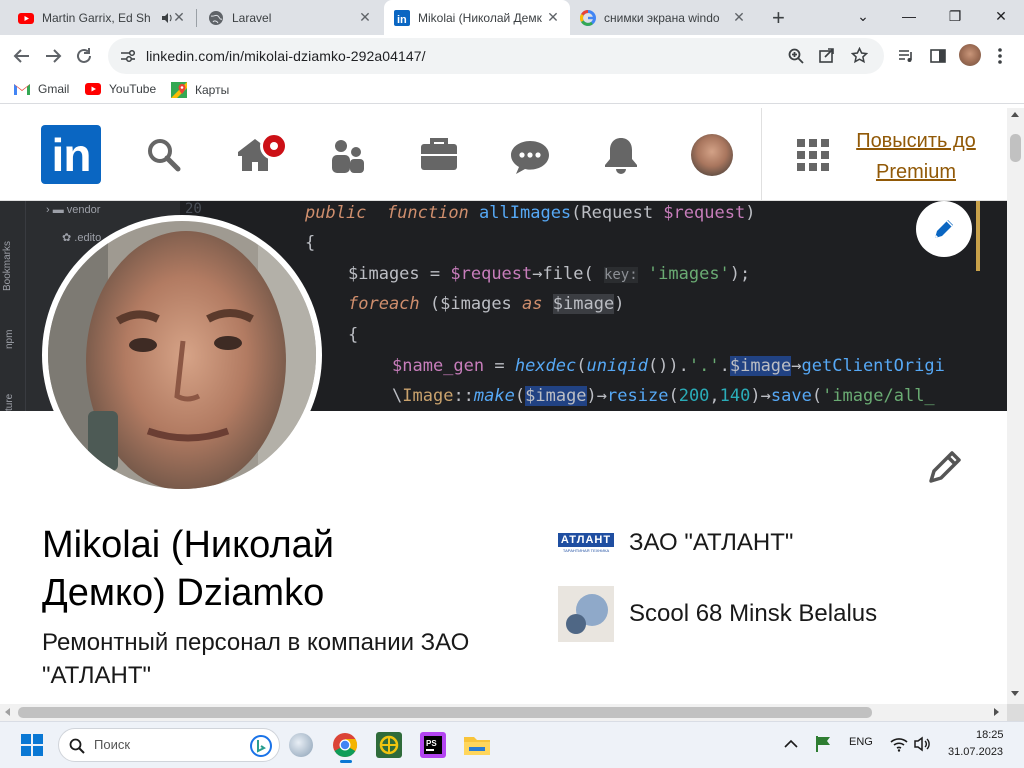 The image size is (1024, 768). Describe the element at coordinates (906, 56) in the screenshot. I see `media-control-icon` at that location.